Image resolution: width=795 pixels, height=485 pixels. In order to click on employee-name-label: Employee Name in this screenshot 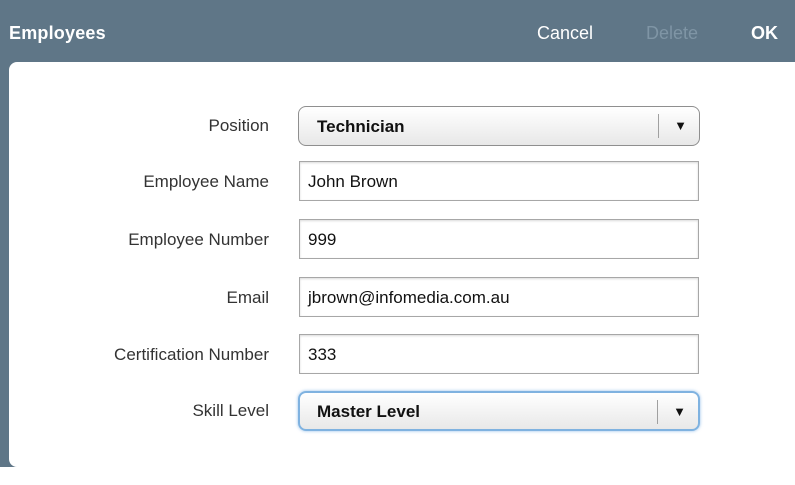, I will do `click(206, 181)`.